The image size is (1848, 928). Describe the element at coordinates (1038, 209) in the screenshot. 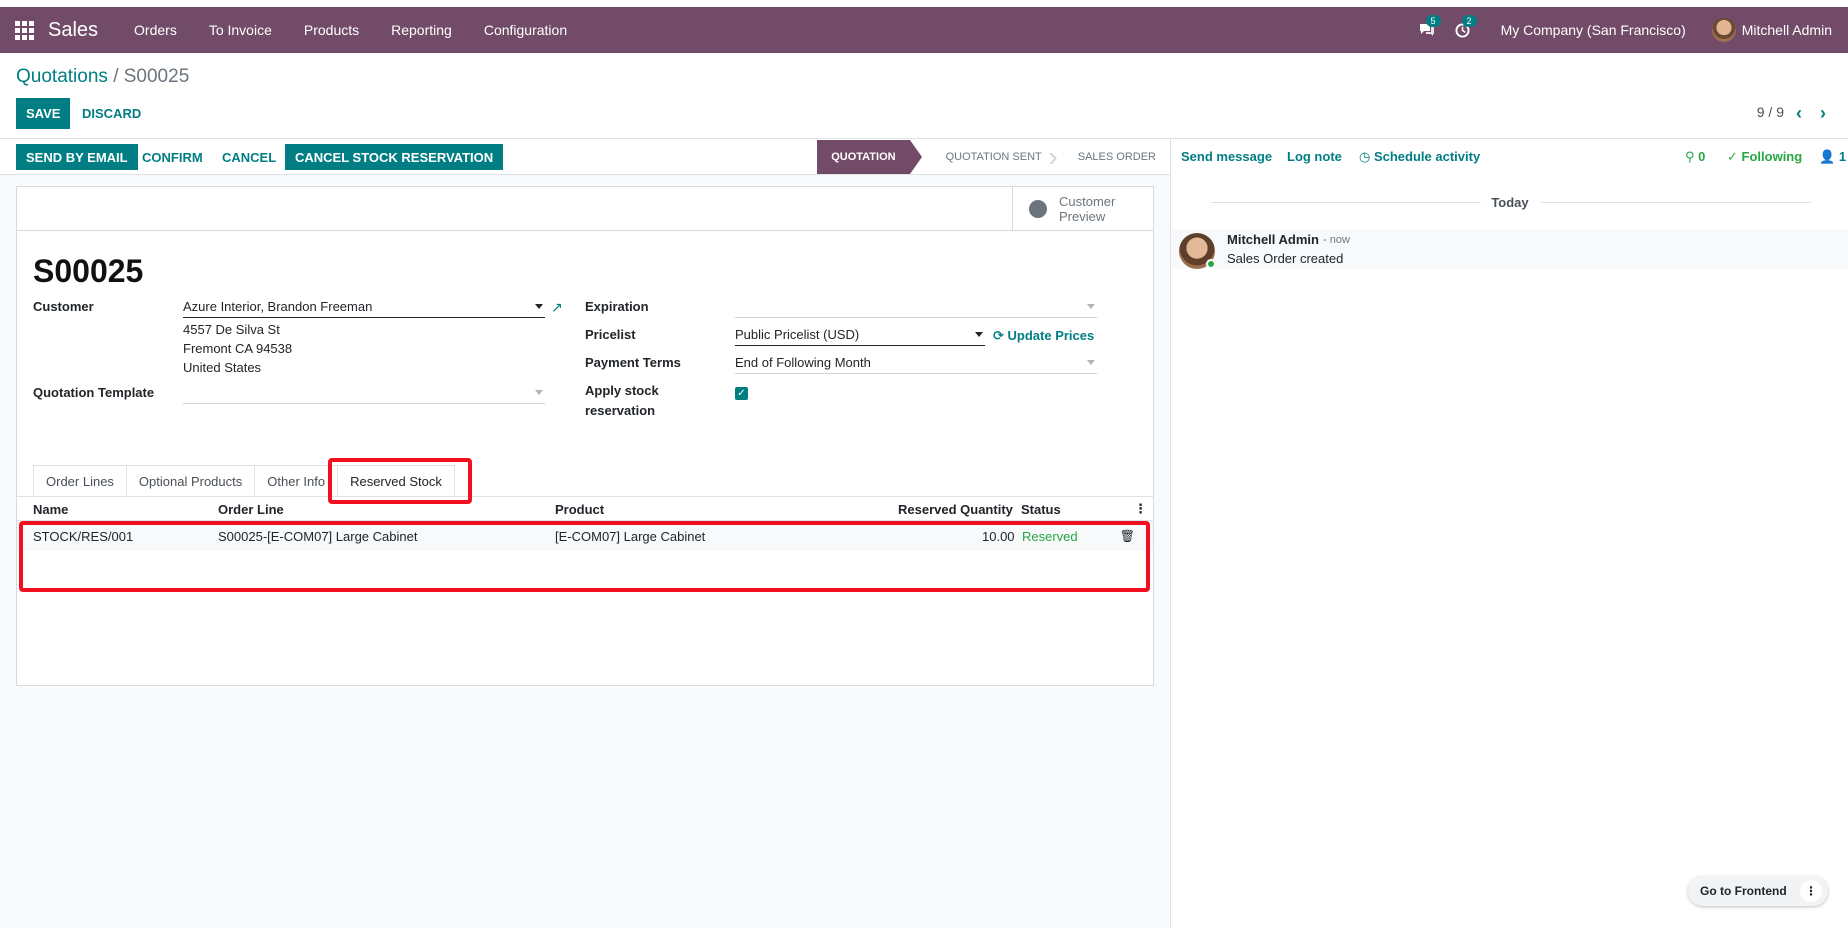

I see `globe-icon` at that location.